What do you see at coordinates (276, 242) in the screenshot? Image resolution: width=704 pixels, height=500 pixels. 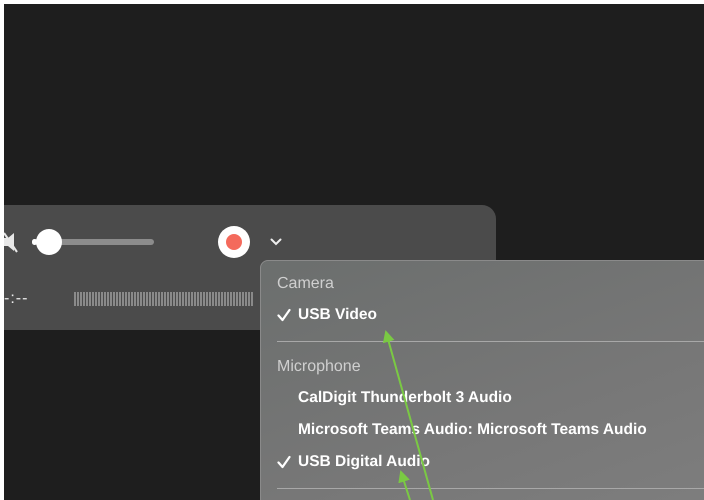 I see `chevron-down-icon` at bounding box center [276, 242].